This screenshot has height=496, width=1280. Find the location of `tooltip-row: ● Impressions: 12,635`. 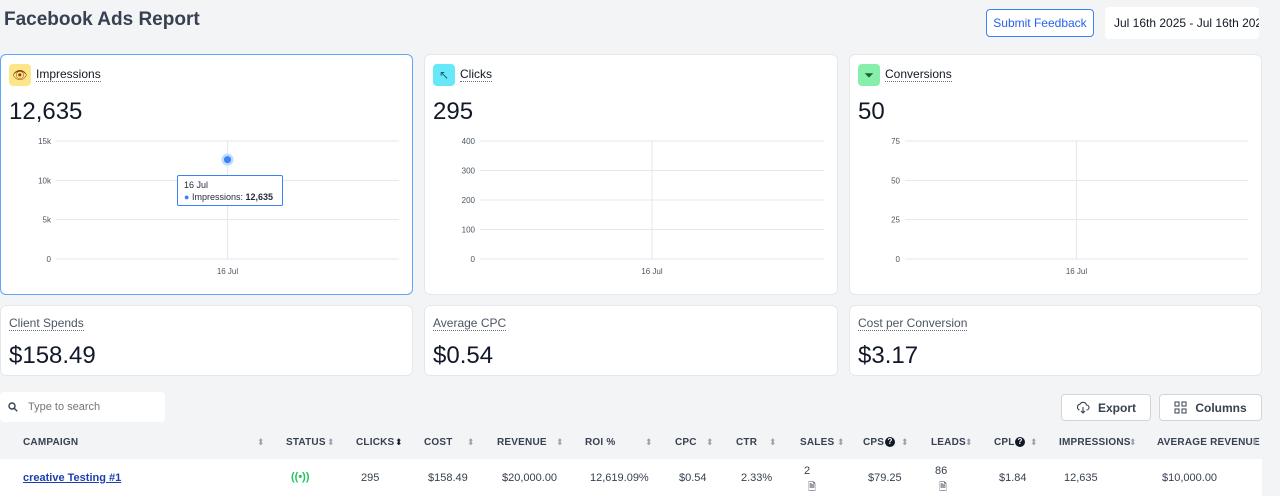

tooltip-row: ● Impressions: 12,635 is located at coordinates (229, 197).